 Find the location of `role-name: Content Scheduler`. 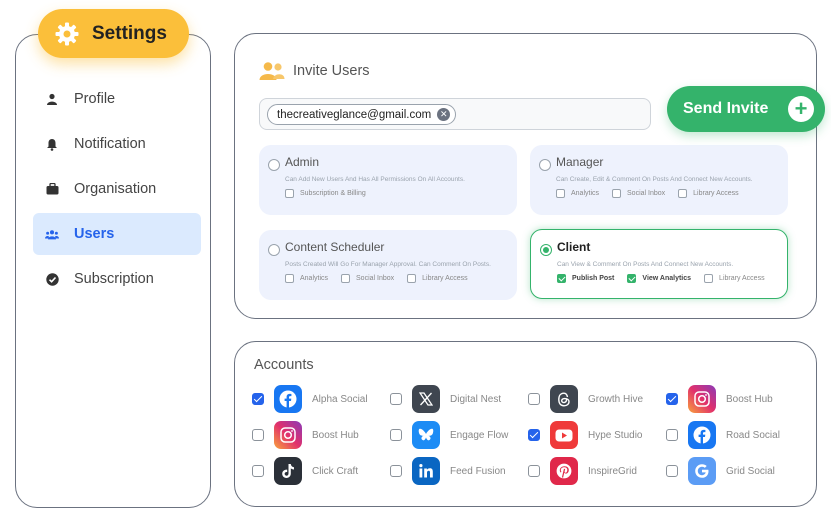

role-name: Content Scheduler is located at coordinates (335, 247).